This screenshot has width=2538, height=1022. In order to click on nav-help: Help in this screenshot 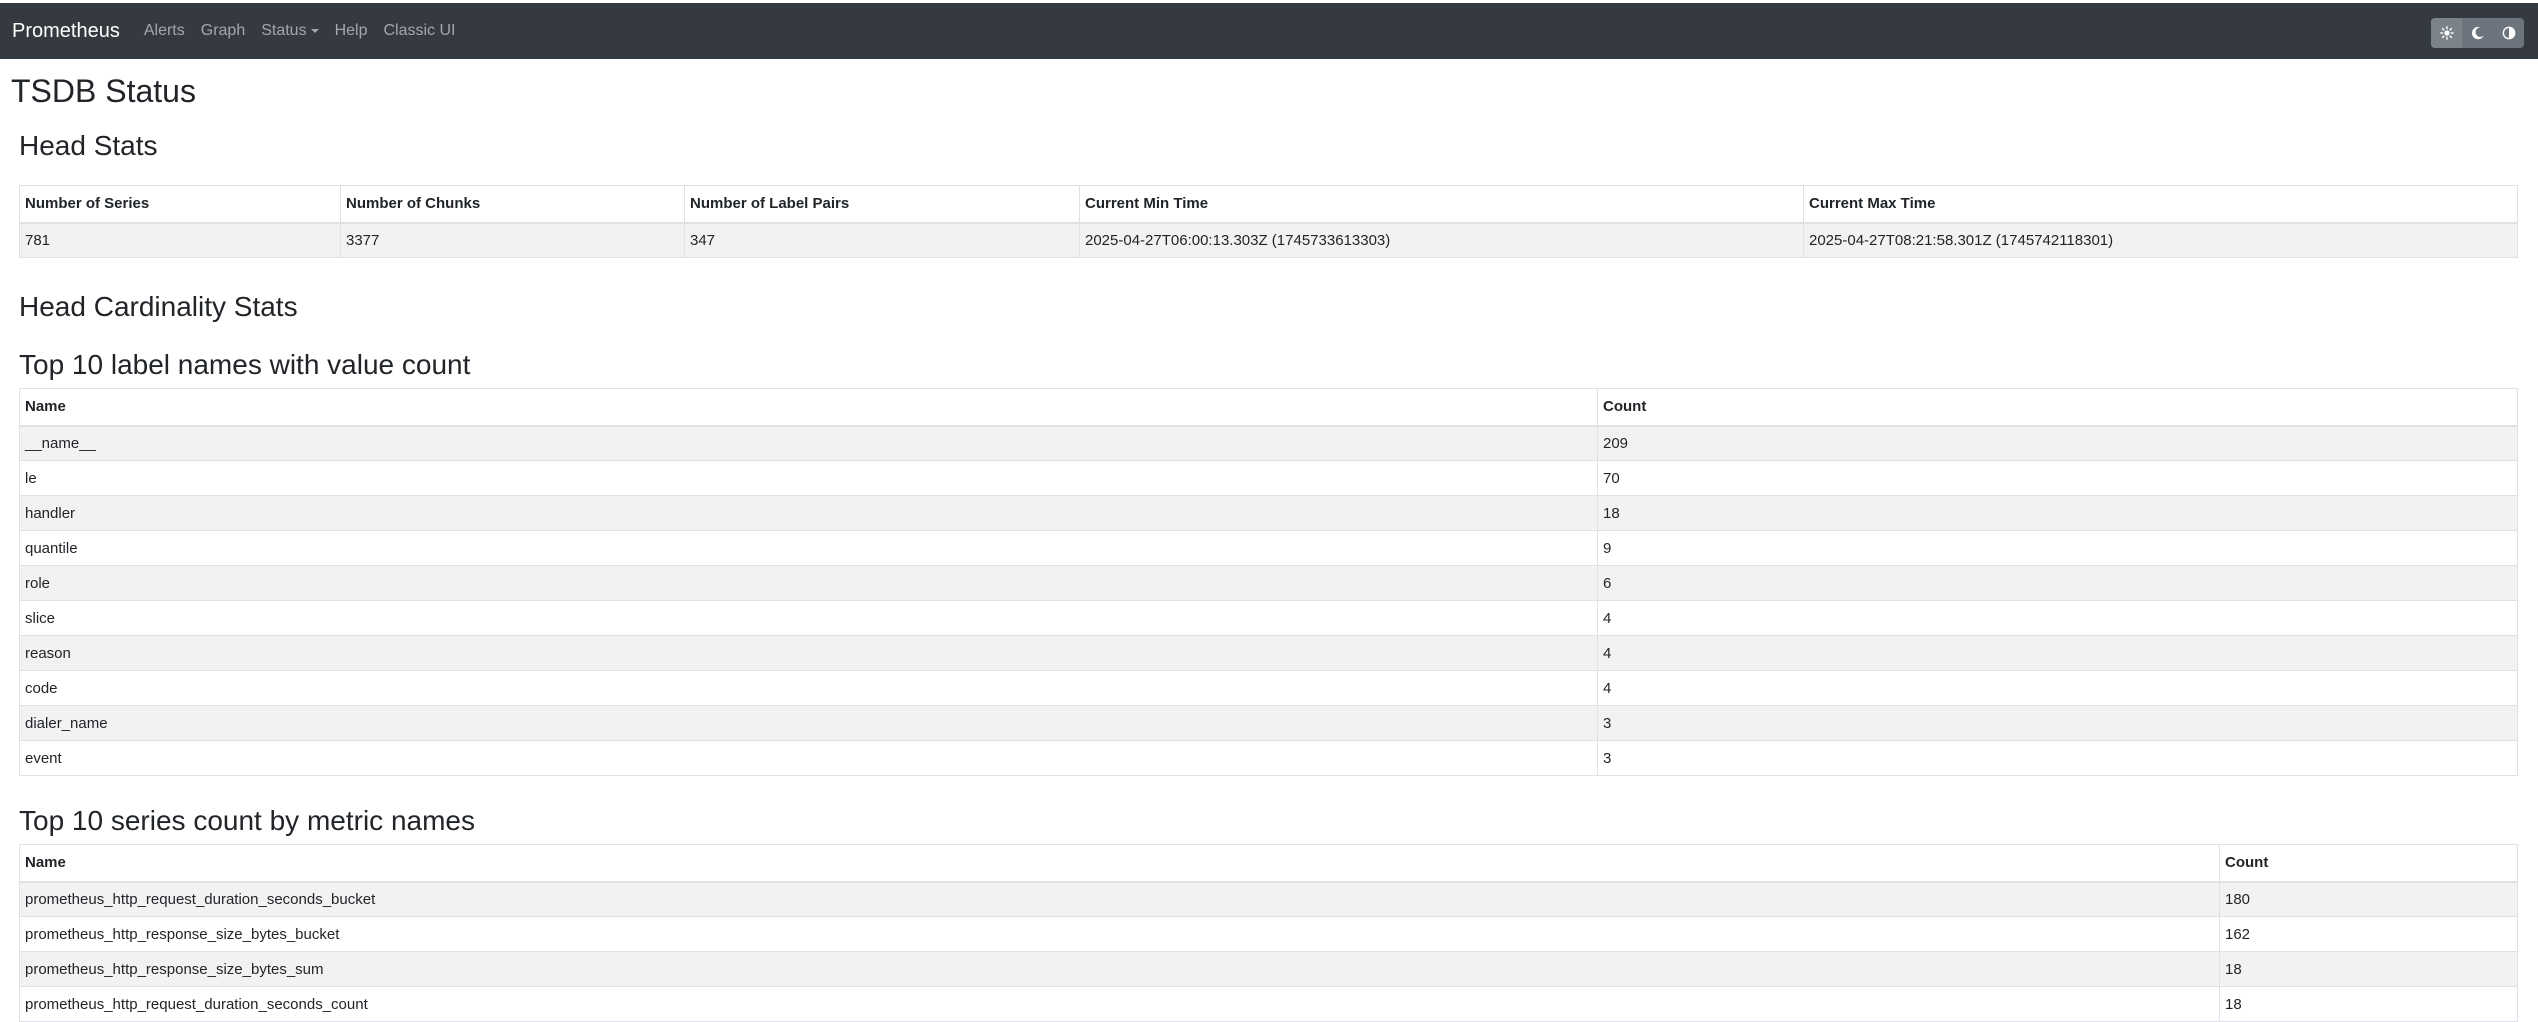, I will do `click(351, 31)`.